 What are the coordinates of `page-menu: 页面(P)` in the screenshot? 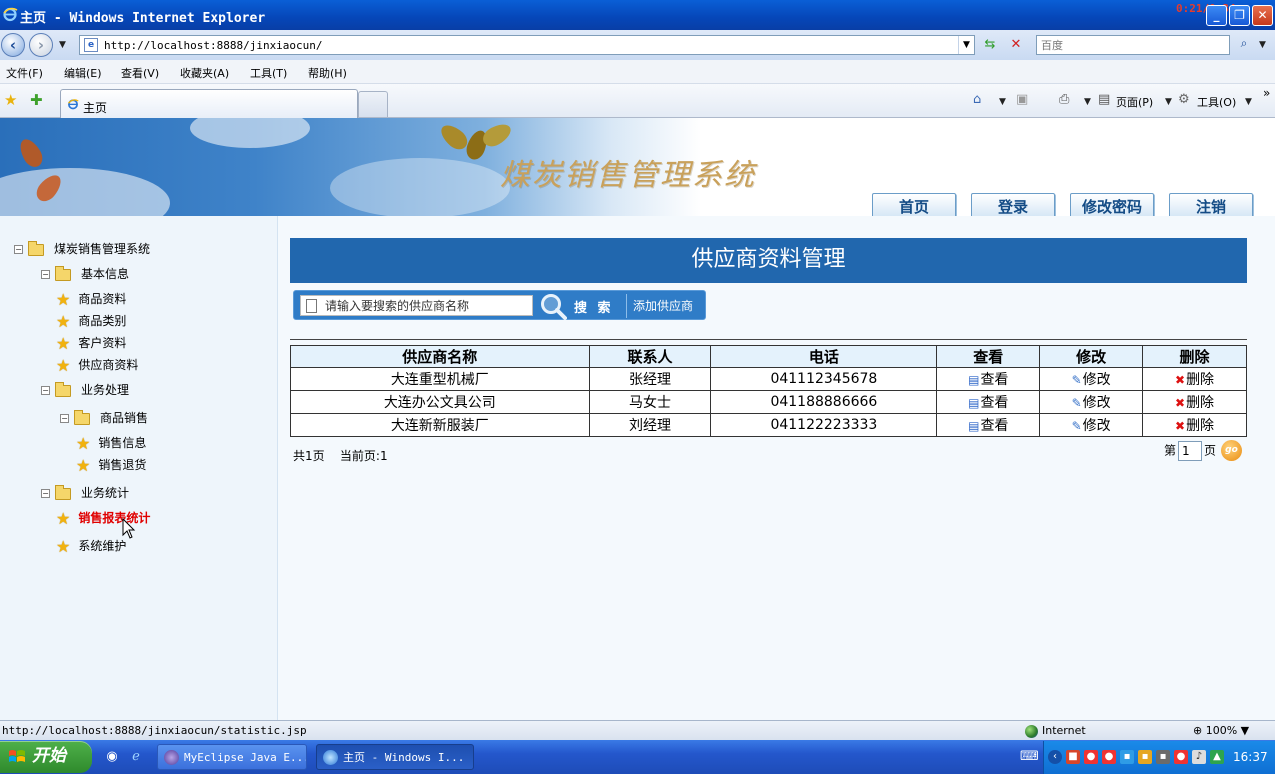 It's located at (1134, 102).